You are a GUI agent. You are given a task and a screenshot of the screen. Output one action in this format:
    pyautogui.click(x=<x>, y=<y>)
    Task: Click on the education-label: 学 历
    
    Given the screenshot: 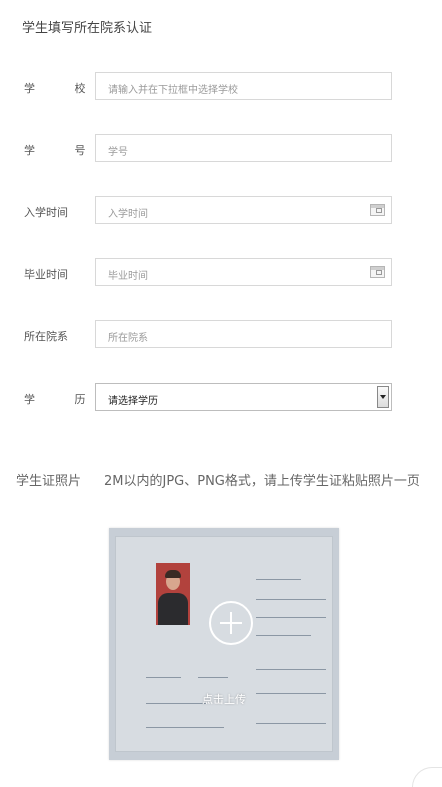 What is the action you would take?
    pyautogui.click(x=64, y=399)
    